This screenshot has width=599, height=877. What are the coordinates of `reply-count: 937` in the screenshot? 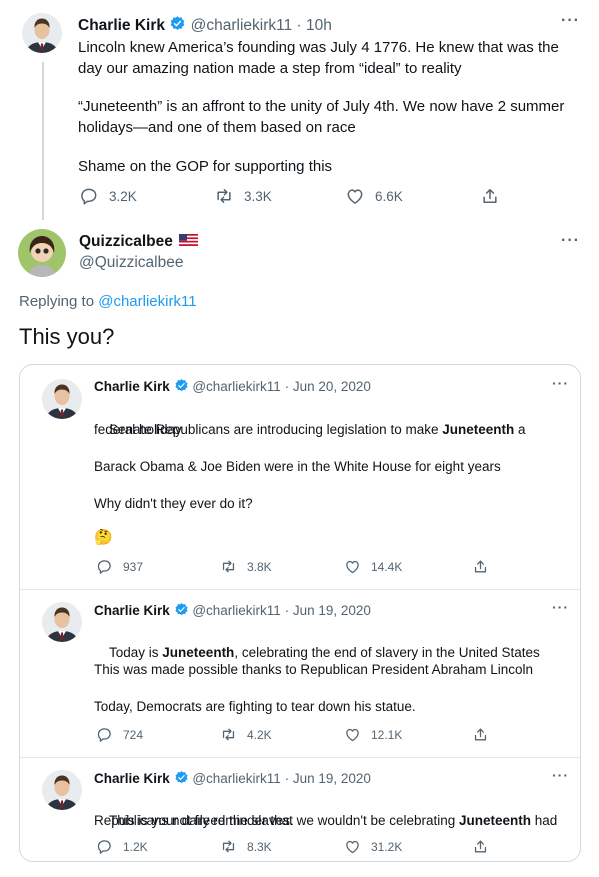 It's located at (133, 566).